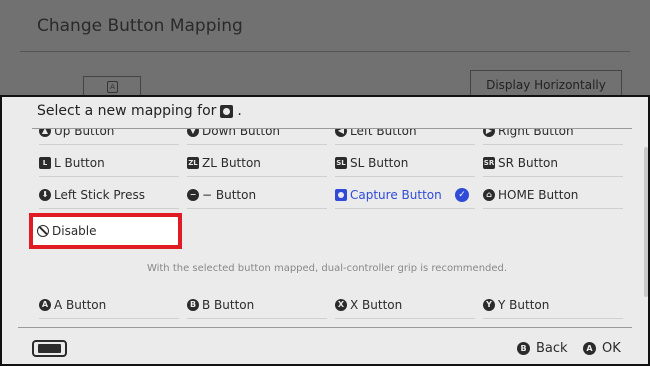  Describe the element at coordinates (528, 162) in the screenshot. I see `option-label: SR Button` at that location.